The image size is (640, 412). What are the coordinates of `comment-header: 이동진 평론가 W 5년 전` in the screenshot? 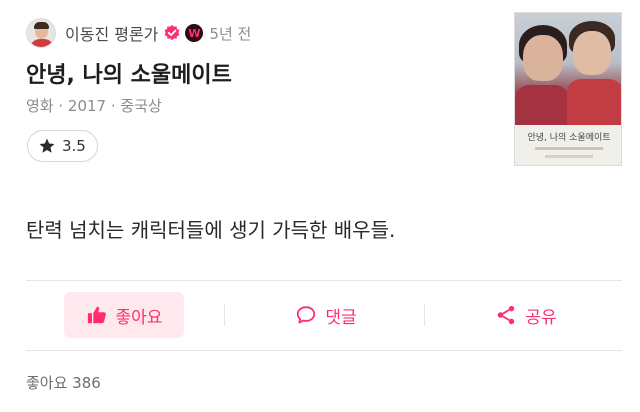 It's located at (138, 33).